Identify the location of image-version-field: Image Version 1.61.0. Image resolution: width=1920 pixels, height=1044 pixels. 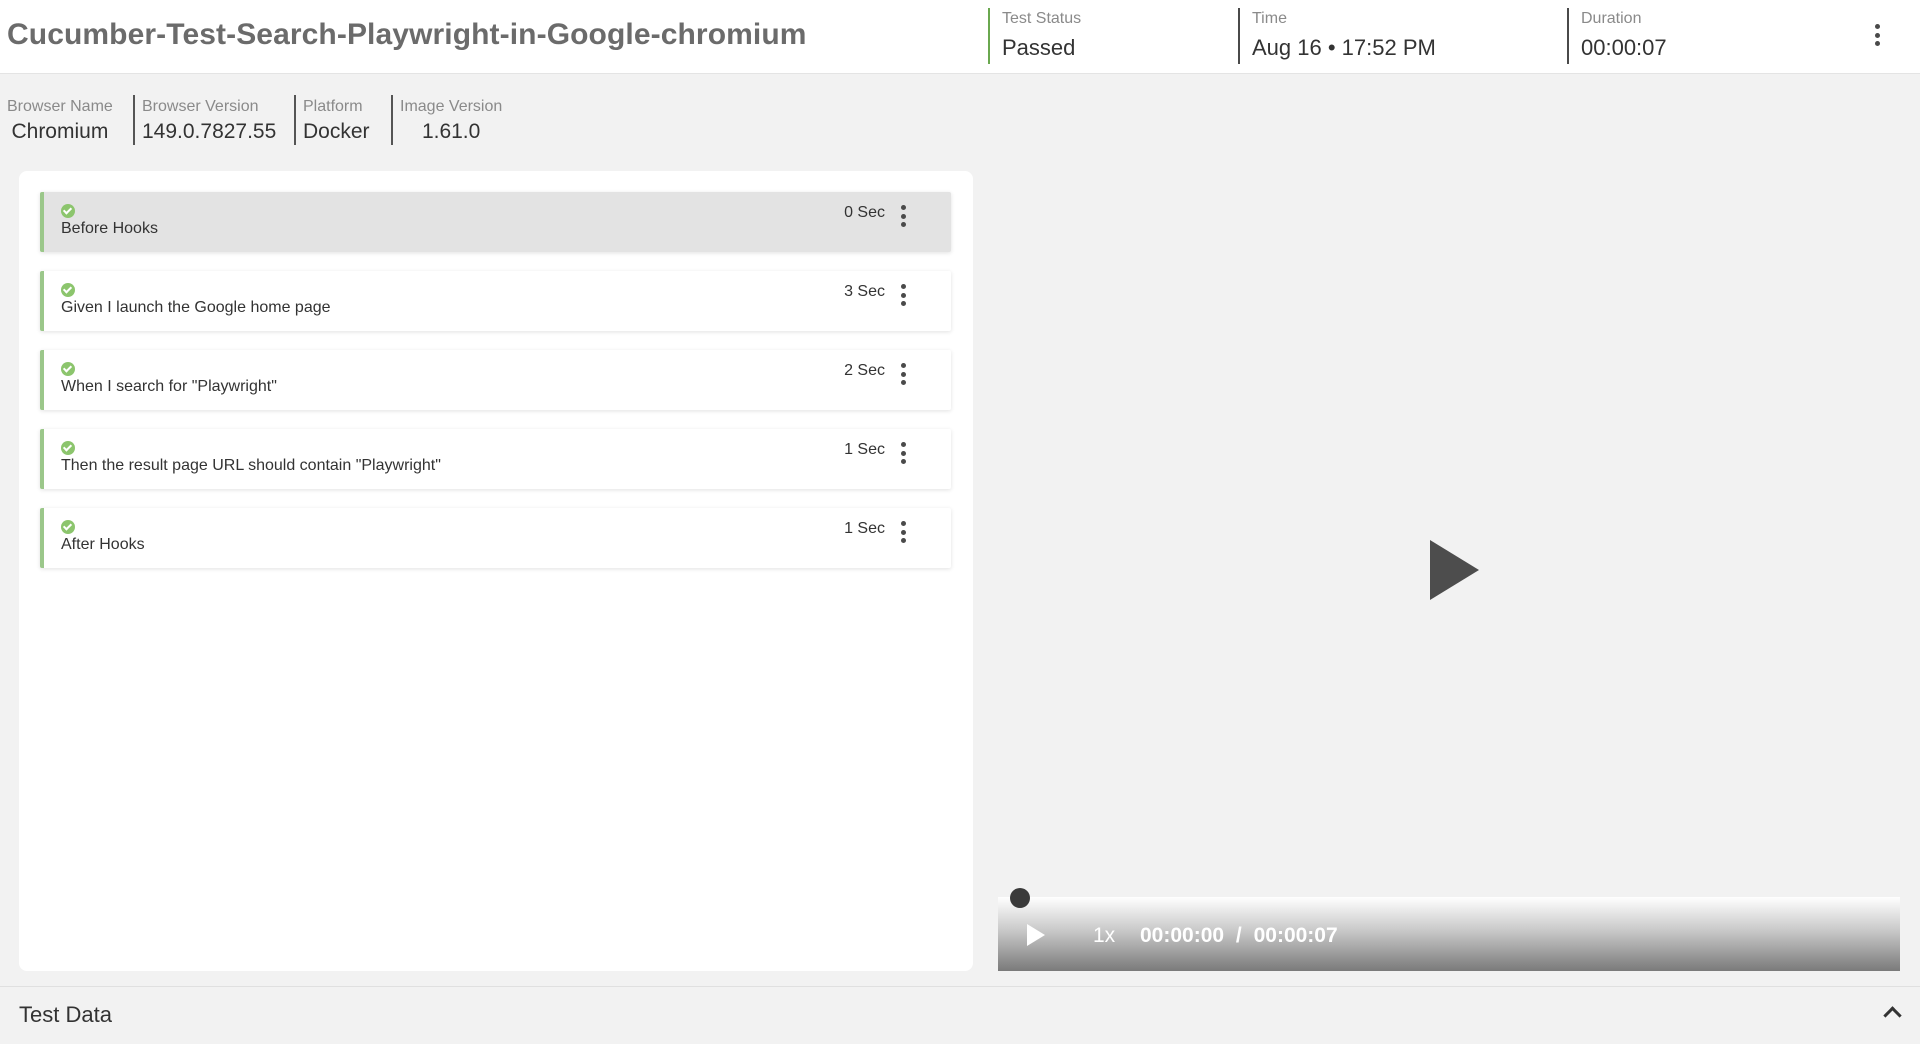
(450, 120).